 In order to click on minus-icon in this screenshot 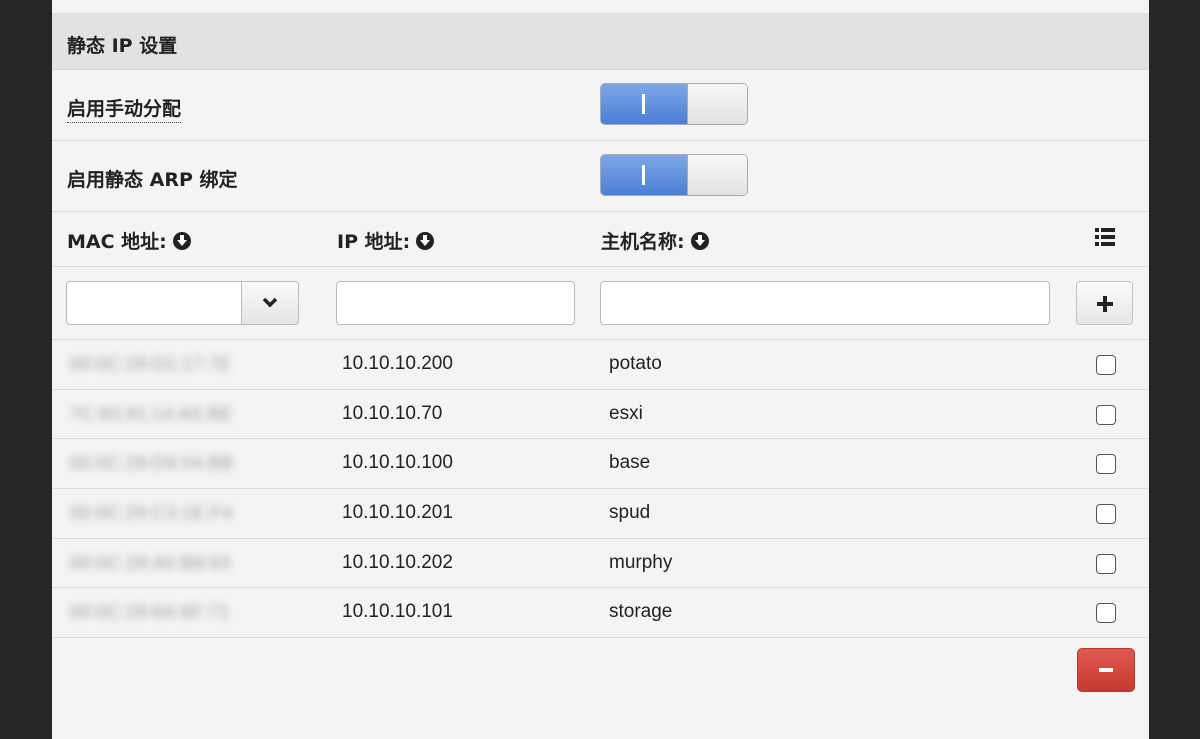, I will do `click(1106, 670)`.